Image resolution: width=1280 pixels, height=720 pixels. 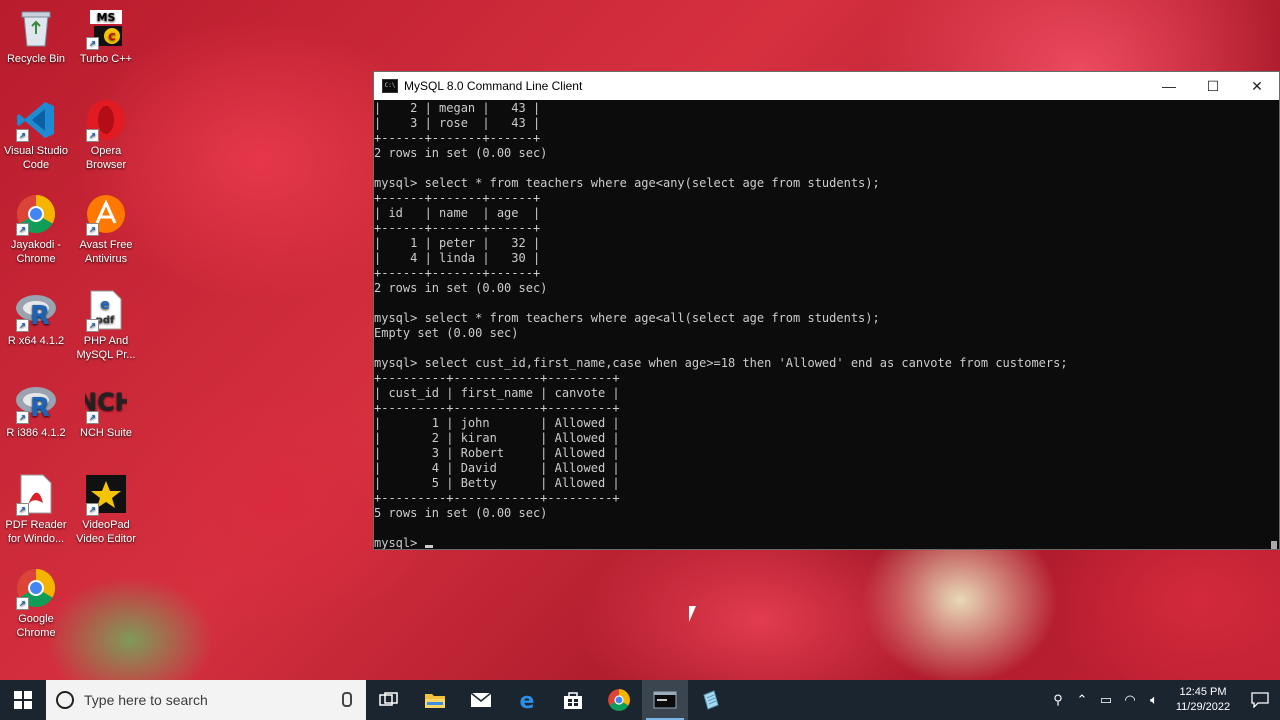 I want to click on desktop-icon-label: Opera Browser, so click(x=106, y=158).